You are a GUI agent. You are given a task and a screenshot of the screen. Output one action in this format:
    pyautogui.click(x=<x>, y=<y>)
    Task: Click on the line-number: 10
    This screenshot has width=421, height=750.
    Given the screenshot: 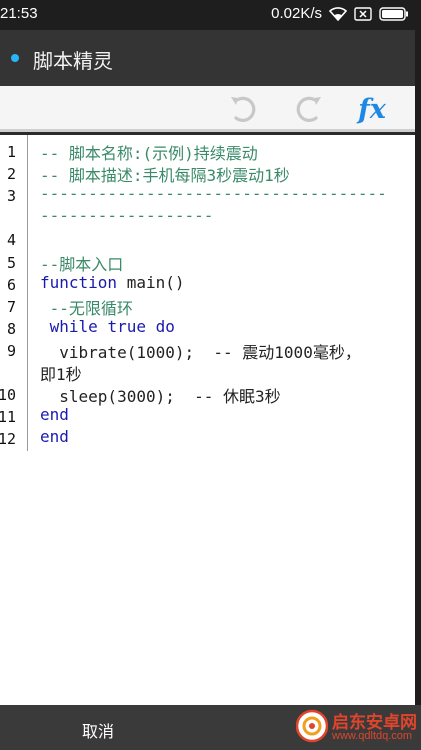 What is the action you would take?
    pyautogui.click(x=8, y=395)
    